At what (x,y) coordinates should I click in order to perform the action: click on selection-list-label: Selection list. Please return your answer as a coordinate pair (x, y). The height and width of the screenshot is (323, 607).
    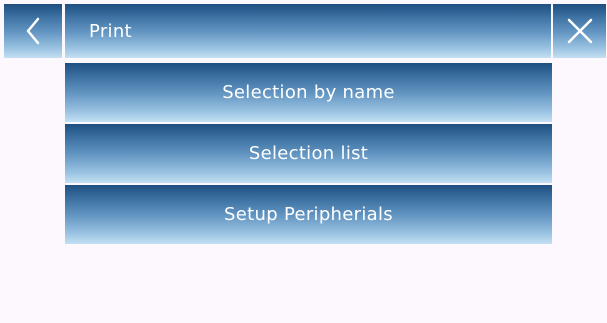
    Looking at the image, I should click on (308, 153).